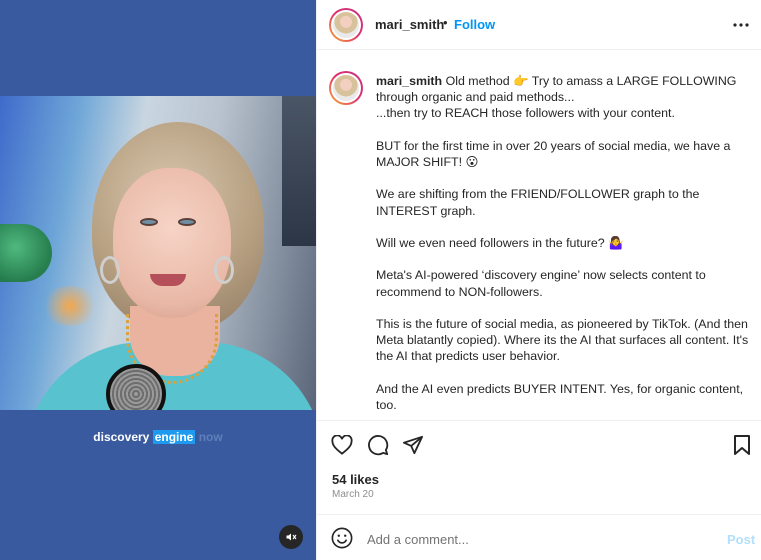  I want to click on eye-right, so click(187, 222).